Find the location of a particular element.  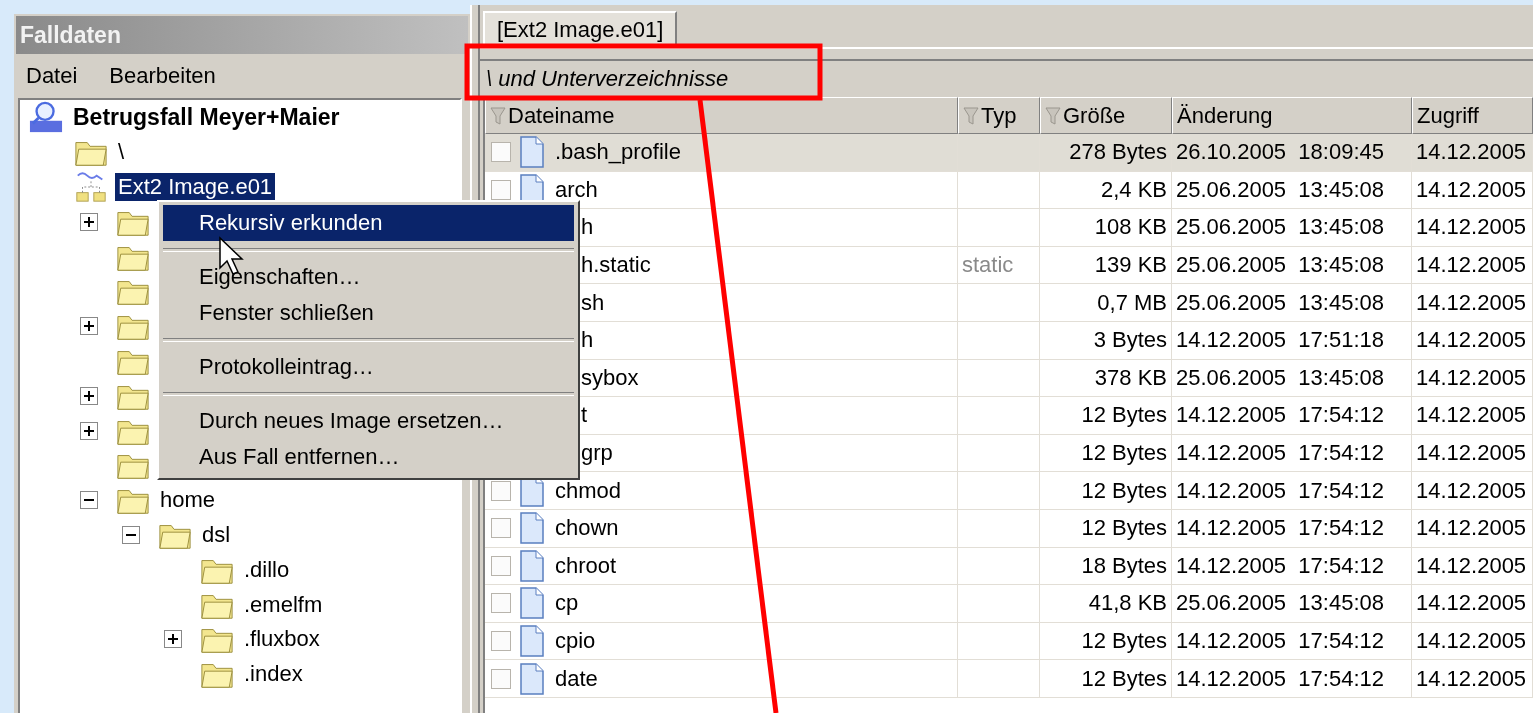

file-size: 2,4 KB is located at coordinates (1133, 189).